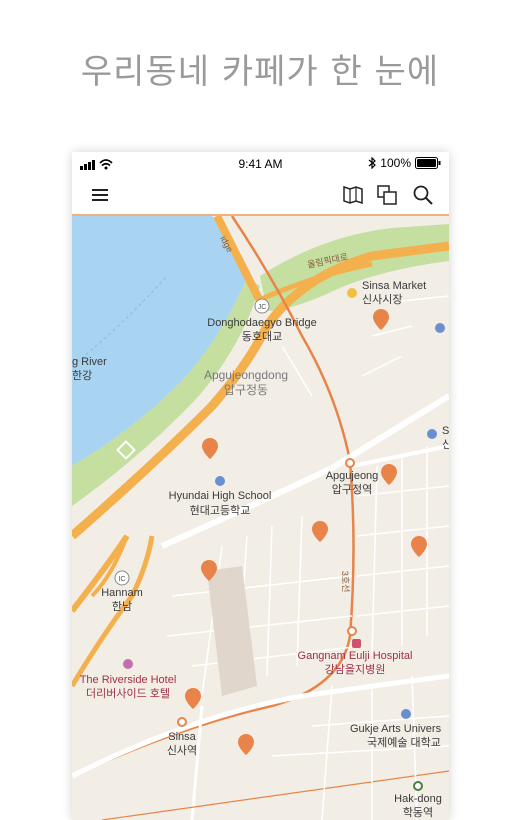 Image resolution: width=520 pixels, height=820 pixels. I want to click on battery-percent: 100%, so click(395, 163).